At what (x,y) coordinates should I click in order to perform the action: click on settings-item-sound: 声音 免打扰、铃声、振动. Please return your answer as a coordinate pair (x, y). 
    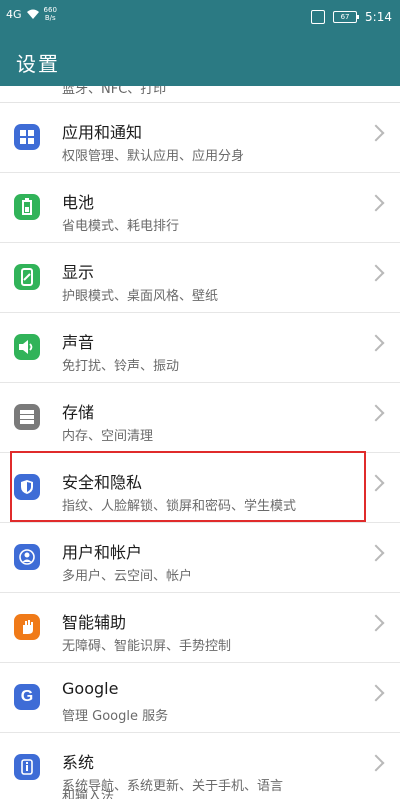
    Looking at the image, I should click on (200, 348).